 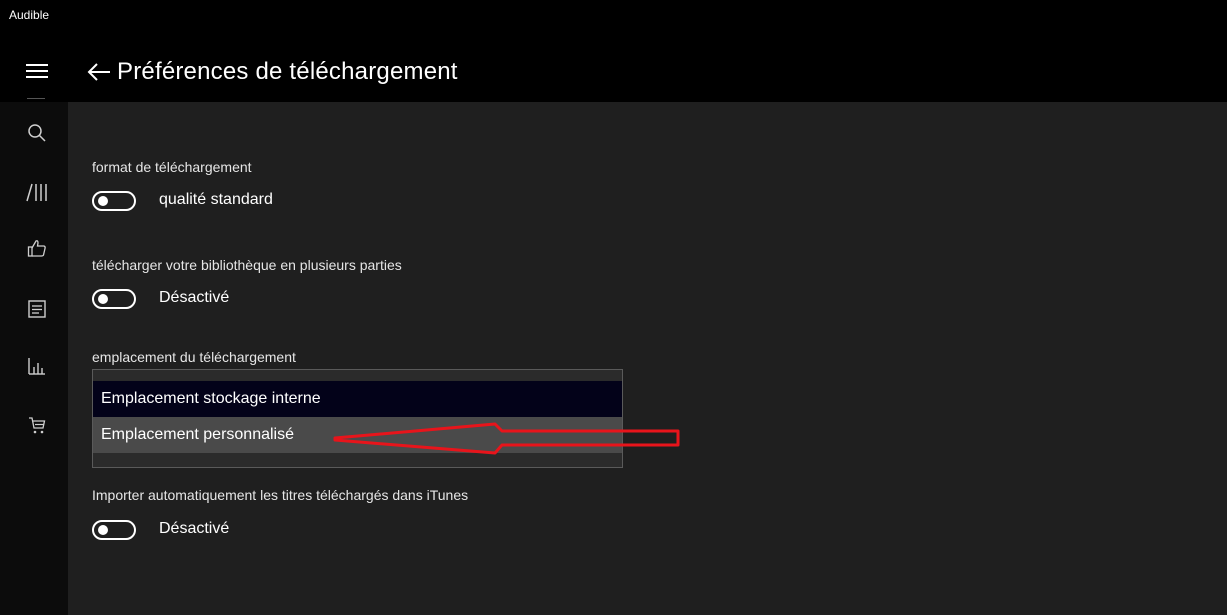 I want to click on download-format-value: qualité standard, so click(x=216, y=199).